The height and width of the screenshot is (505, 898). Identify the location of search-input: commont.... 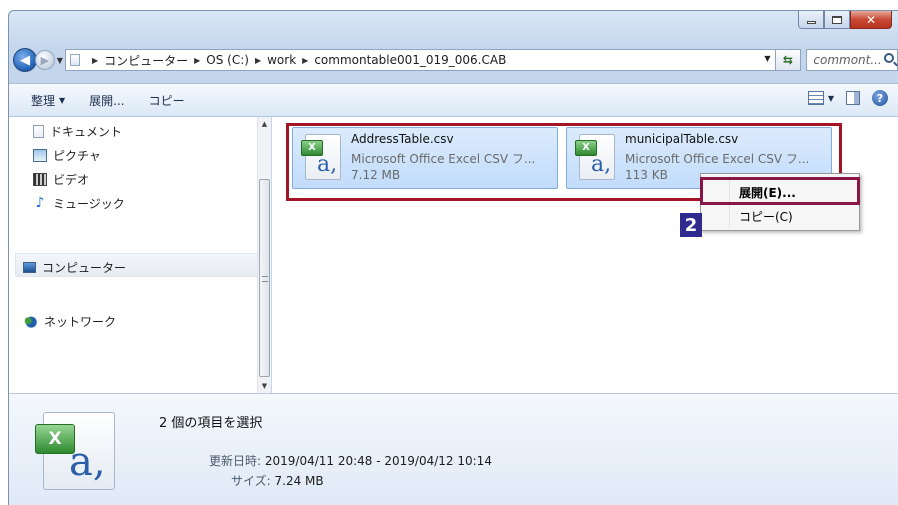
(852, 60).